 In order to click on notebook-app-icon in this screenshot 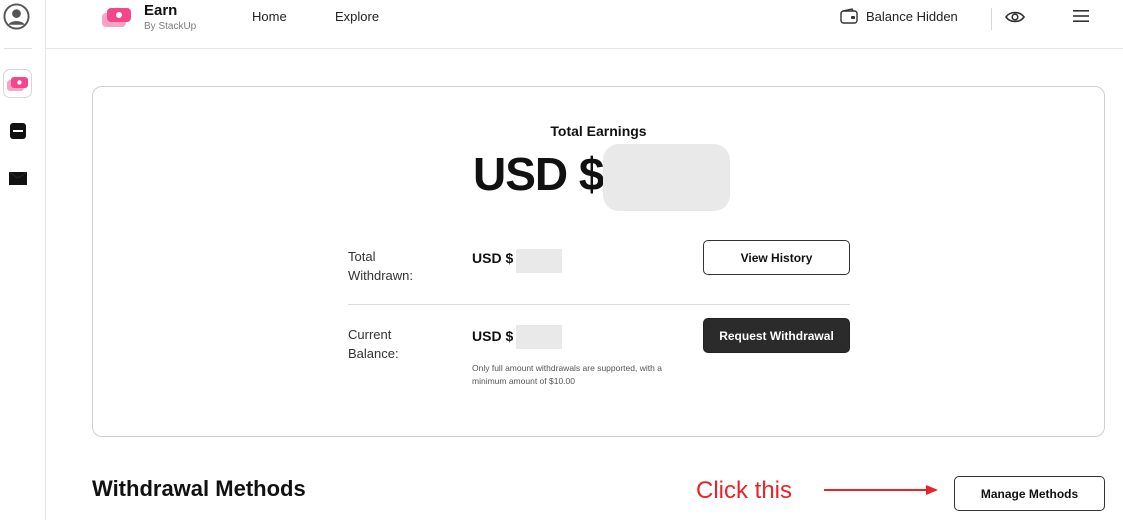, I will do `click(17, 130)`.